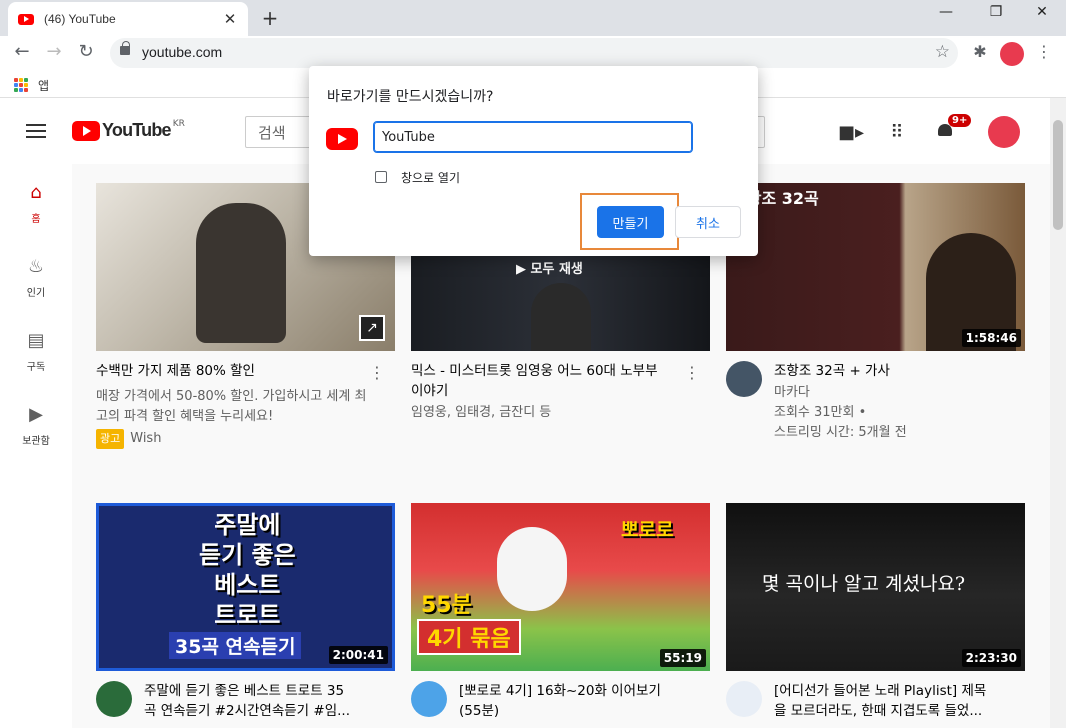 The height and width of the screenshot is (728, 1066). I want to click on bookmark-star-icon: ☆, so click(942, 52).